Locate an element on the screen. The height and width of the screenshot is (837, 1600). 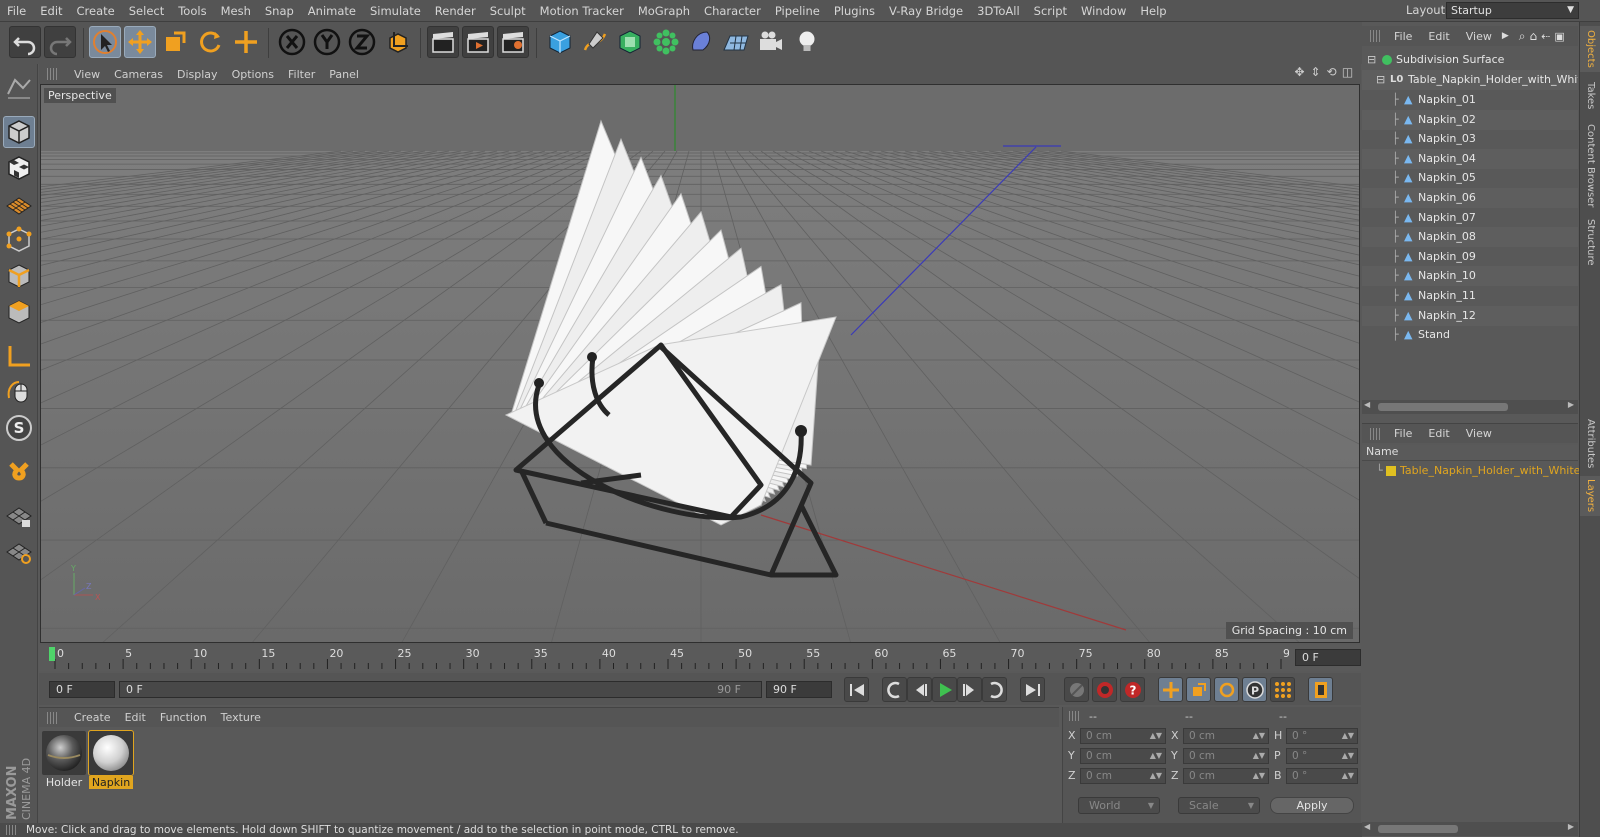
object-row-child: ├ ▲ Stand is located at coordinates (1470, 335).